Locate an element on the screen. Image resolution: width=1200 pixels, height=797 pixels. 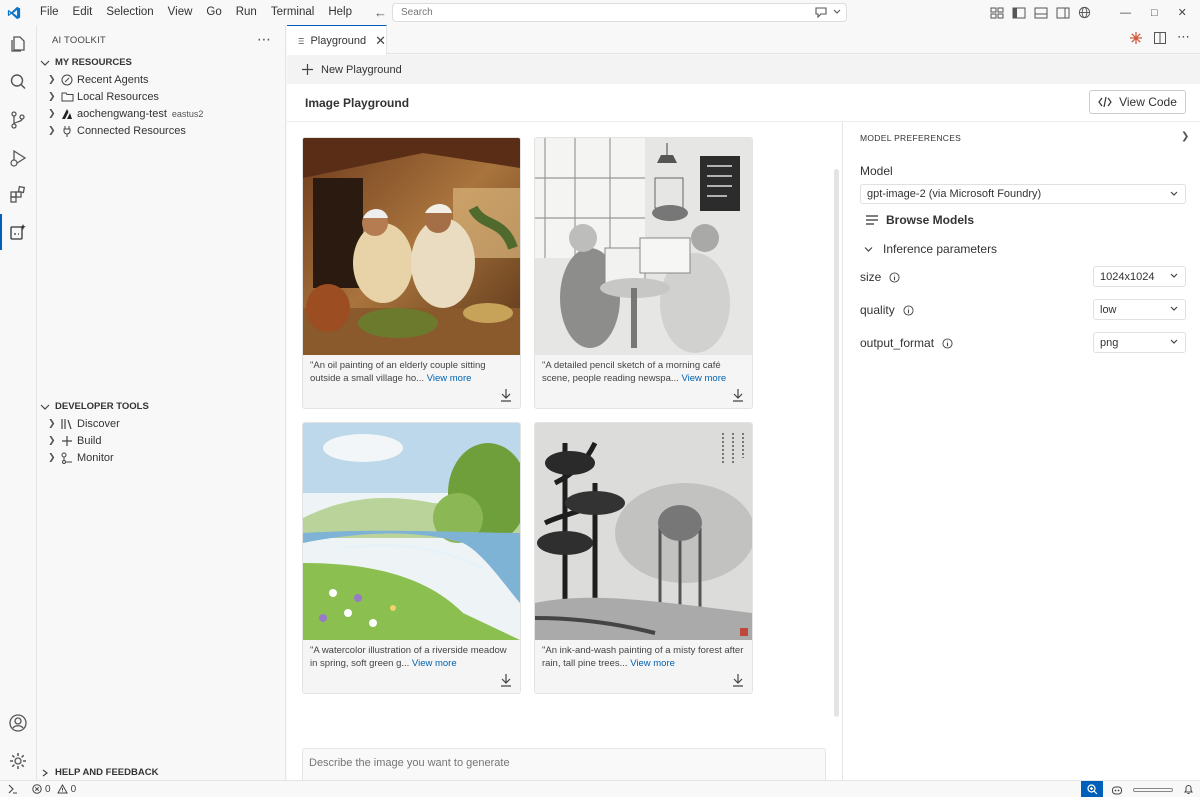
menu-edit: Edit is located at coordinates (83, 12).